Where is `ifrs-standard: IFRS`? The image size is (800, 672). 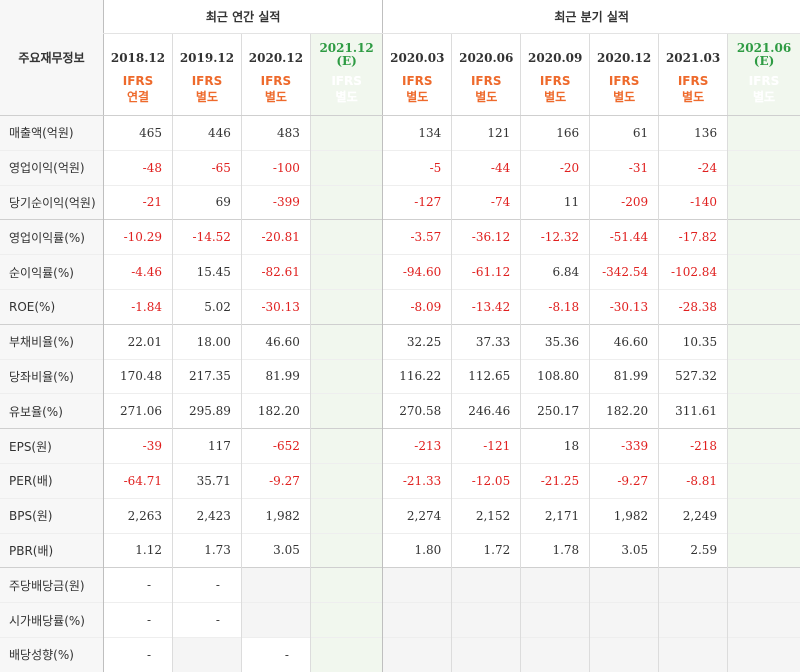 ifrs-standard: IFRS is located at coordinates (417, 81).